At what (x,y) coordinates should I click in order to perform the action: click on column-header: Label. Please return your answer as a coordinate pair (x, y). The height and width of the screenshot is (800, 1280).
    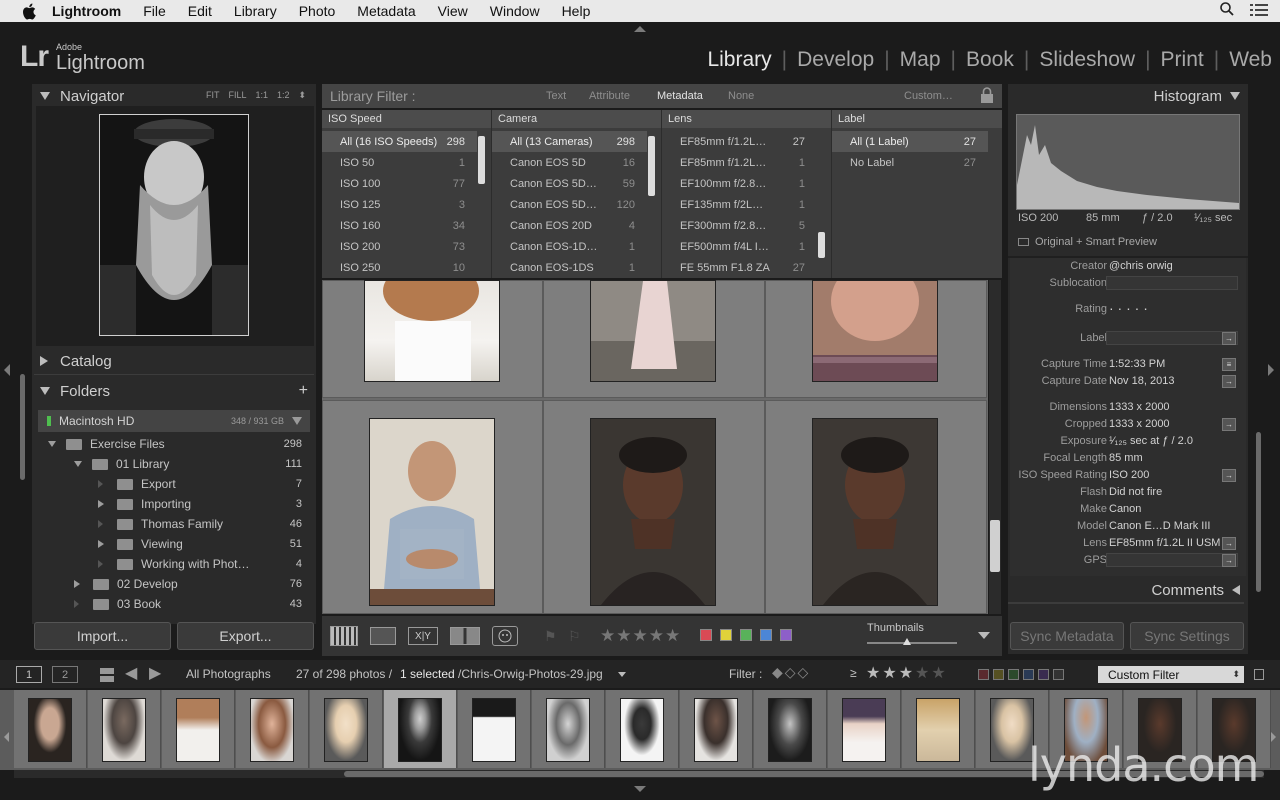
    Looking at the image, I should click on (917, 119).